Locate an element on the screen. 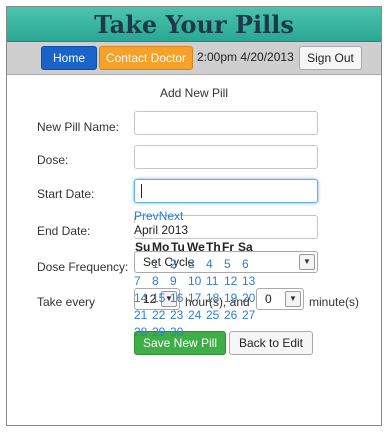 This screenshot has width=390, height=432. back-to-edit-button: Back to Edit is located at coordinates (271, 343).